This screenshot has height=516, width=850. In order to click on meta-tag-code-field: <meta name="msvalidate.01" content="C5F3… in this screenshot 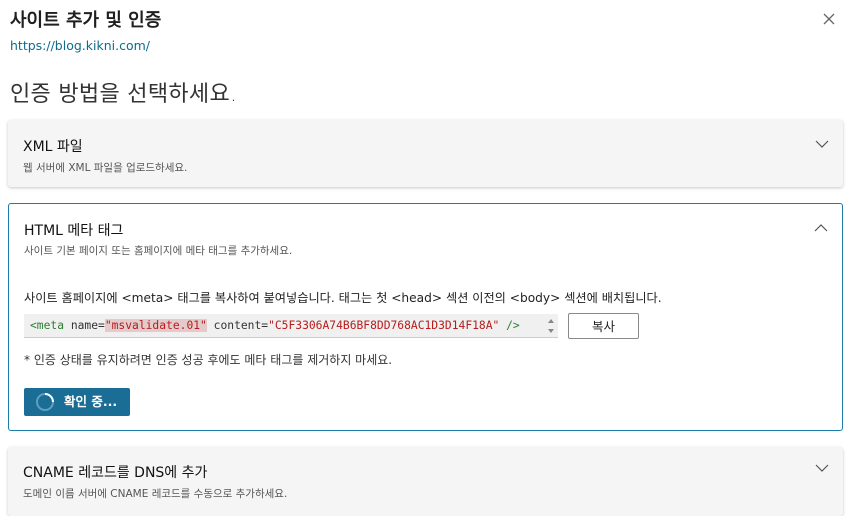, I will do `click(291, 326)`.